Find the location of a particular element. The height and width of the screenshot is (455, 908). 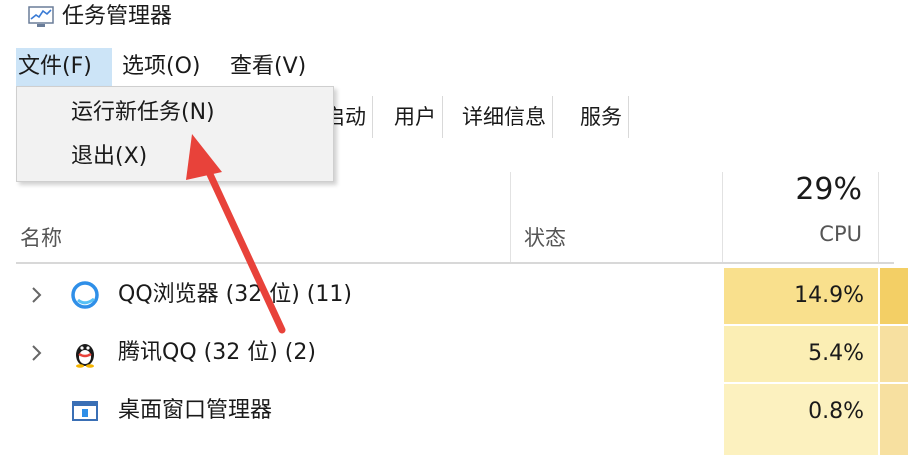

process-name: QQ浏览器 (32 位) (11) is located at coordinates (235, 294).